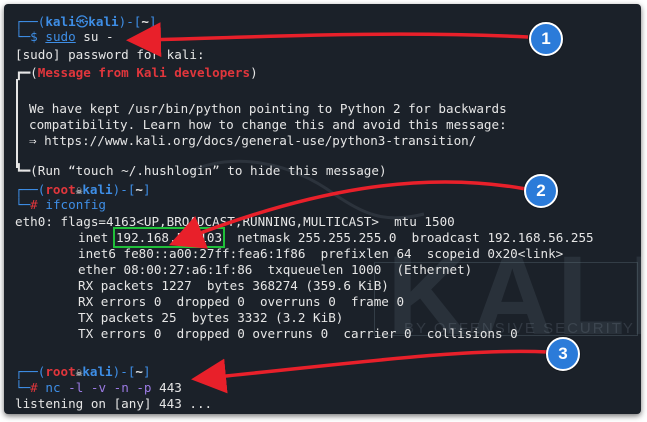 The width and height of the screenshot is (647, 422). I want to click on callout-badge-1: 1, so click(546, 39).